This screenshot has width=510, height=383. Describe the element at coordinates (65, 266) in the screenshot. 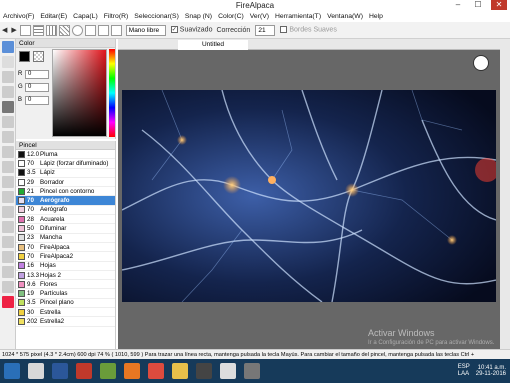

I see `brush-item: 16 Hojas` at that location.